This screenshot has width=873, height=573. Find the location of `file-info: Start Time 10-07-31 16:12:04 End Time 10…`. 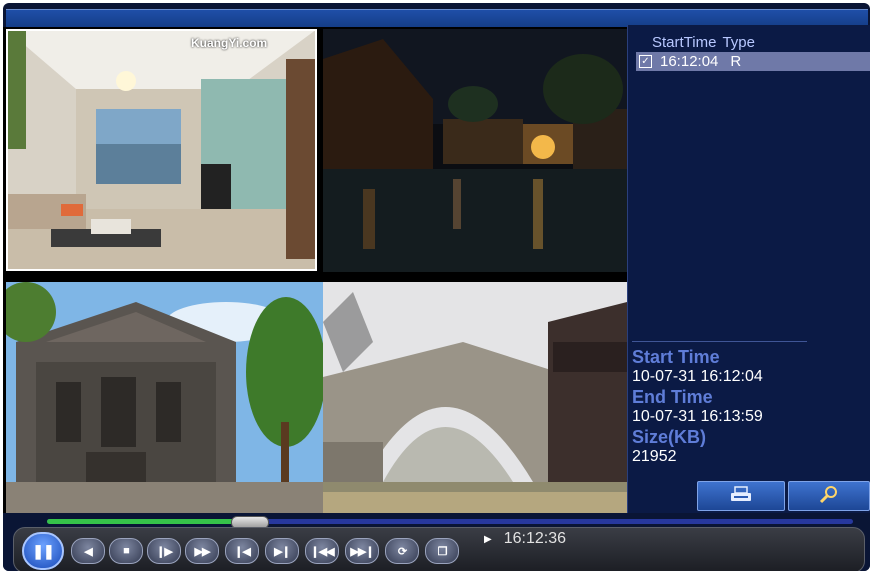

file-info: Start Time 10-07-31 16:12:04 End Time 10… is located at coordinates (747, 404).